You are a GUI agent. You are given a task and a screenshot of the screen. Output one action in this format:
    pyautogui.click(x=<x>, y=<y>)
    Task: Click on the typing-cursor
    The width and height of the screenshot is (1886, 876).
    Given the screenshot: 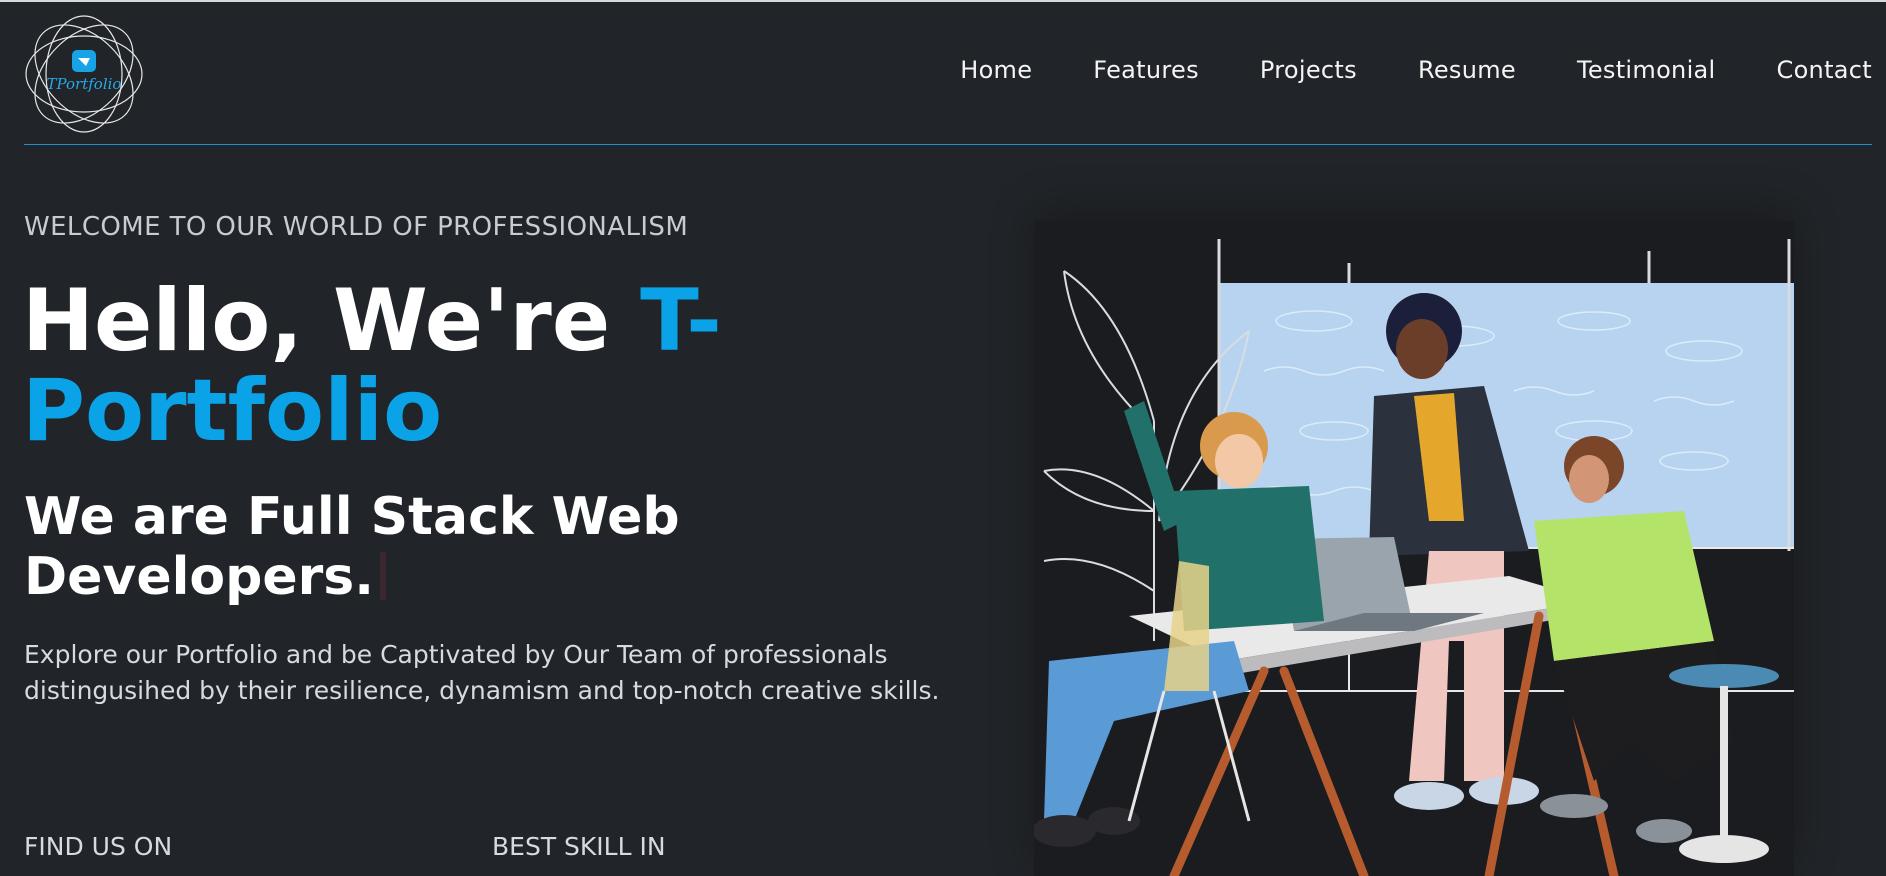 What is the action you would take?
    pyautogui.click(x=382, y=576)
    